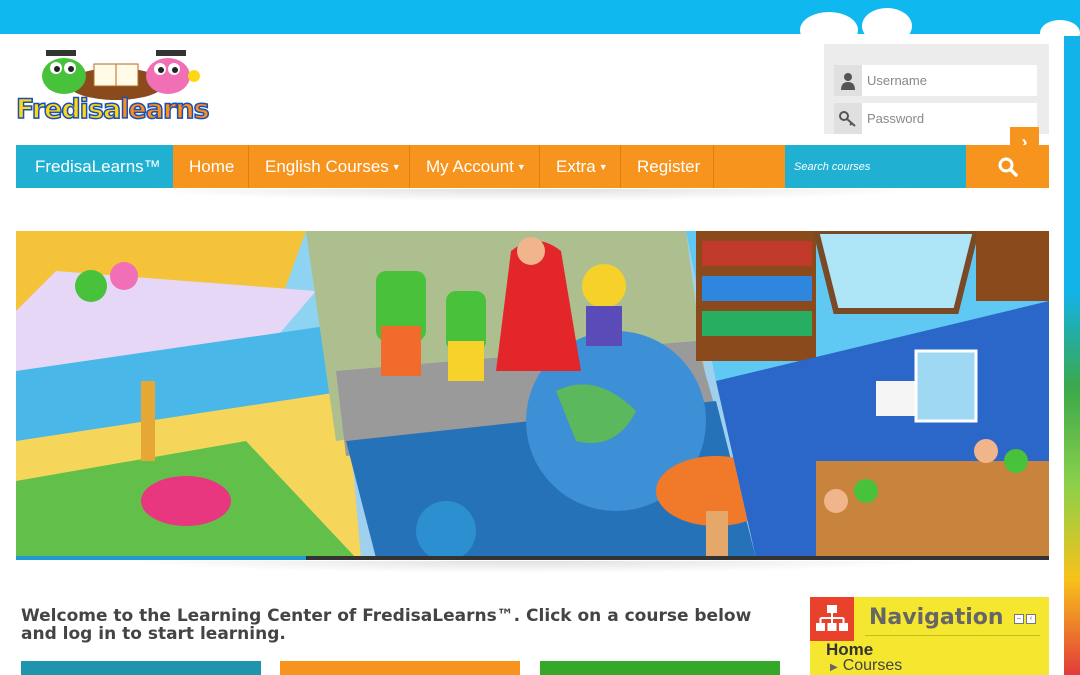  I want to click on nav-tree-courses: ▶ Courses, so click(866, 666).